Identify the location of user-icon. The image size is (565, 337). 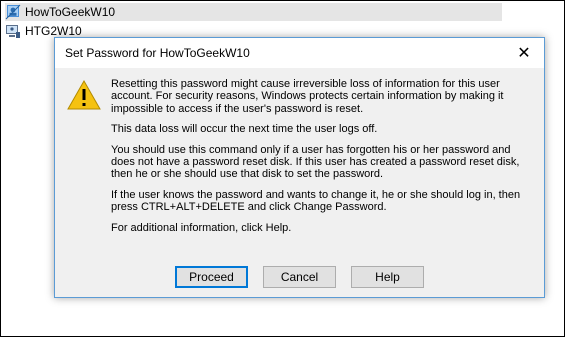
(13, 12).